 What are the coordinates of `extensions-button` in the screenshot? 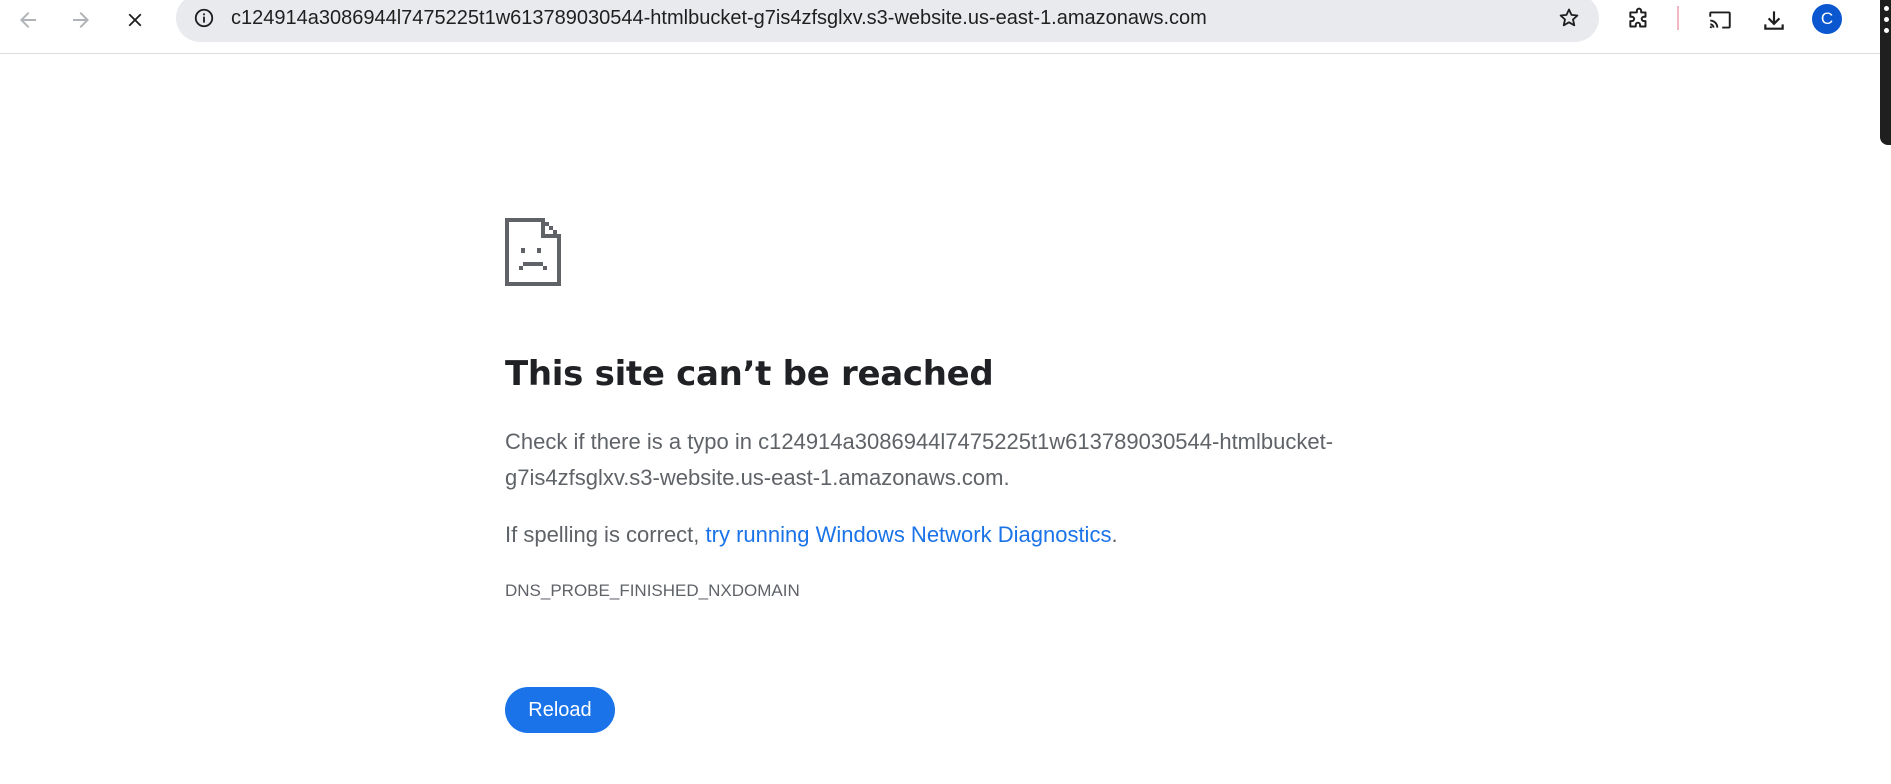 It's located at (1639, 20).